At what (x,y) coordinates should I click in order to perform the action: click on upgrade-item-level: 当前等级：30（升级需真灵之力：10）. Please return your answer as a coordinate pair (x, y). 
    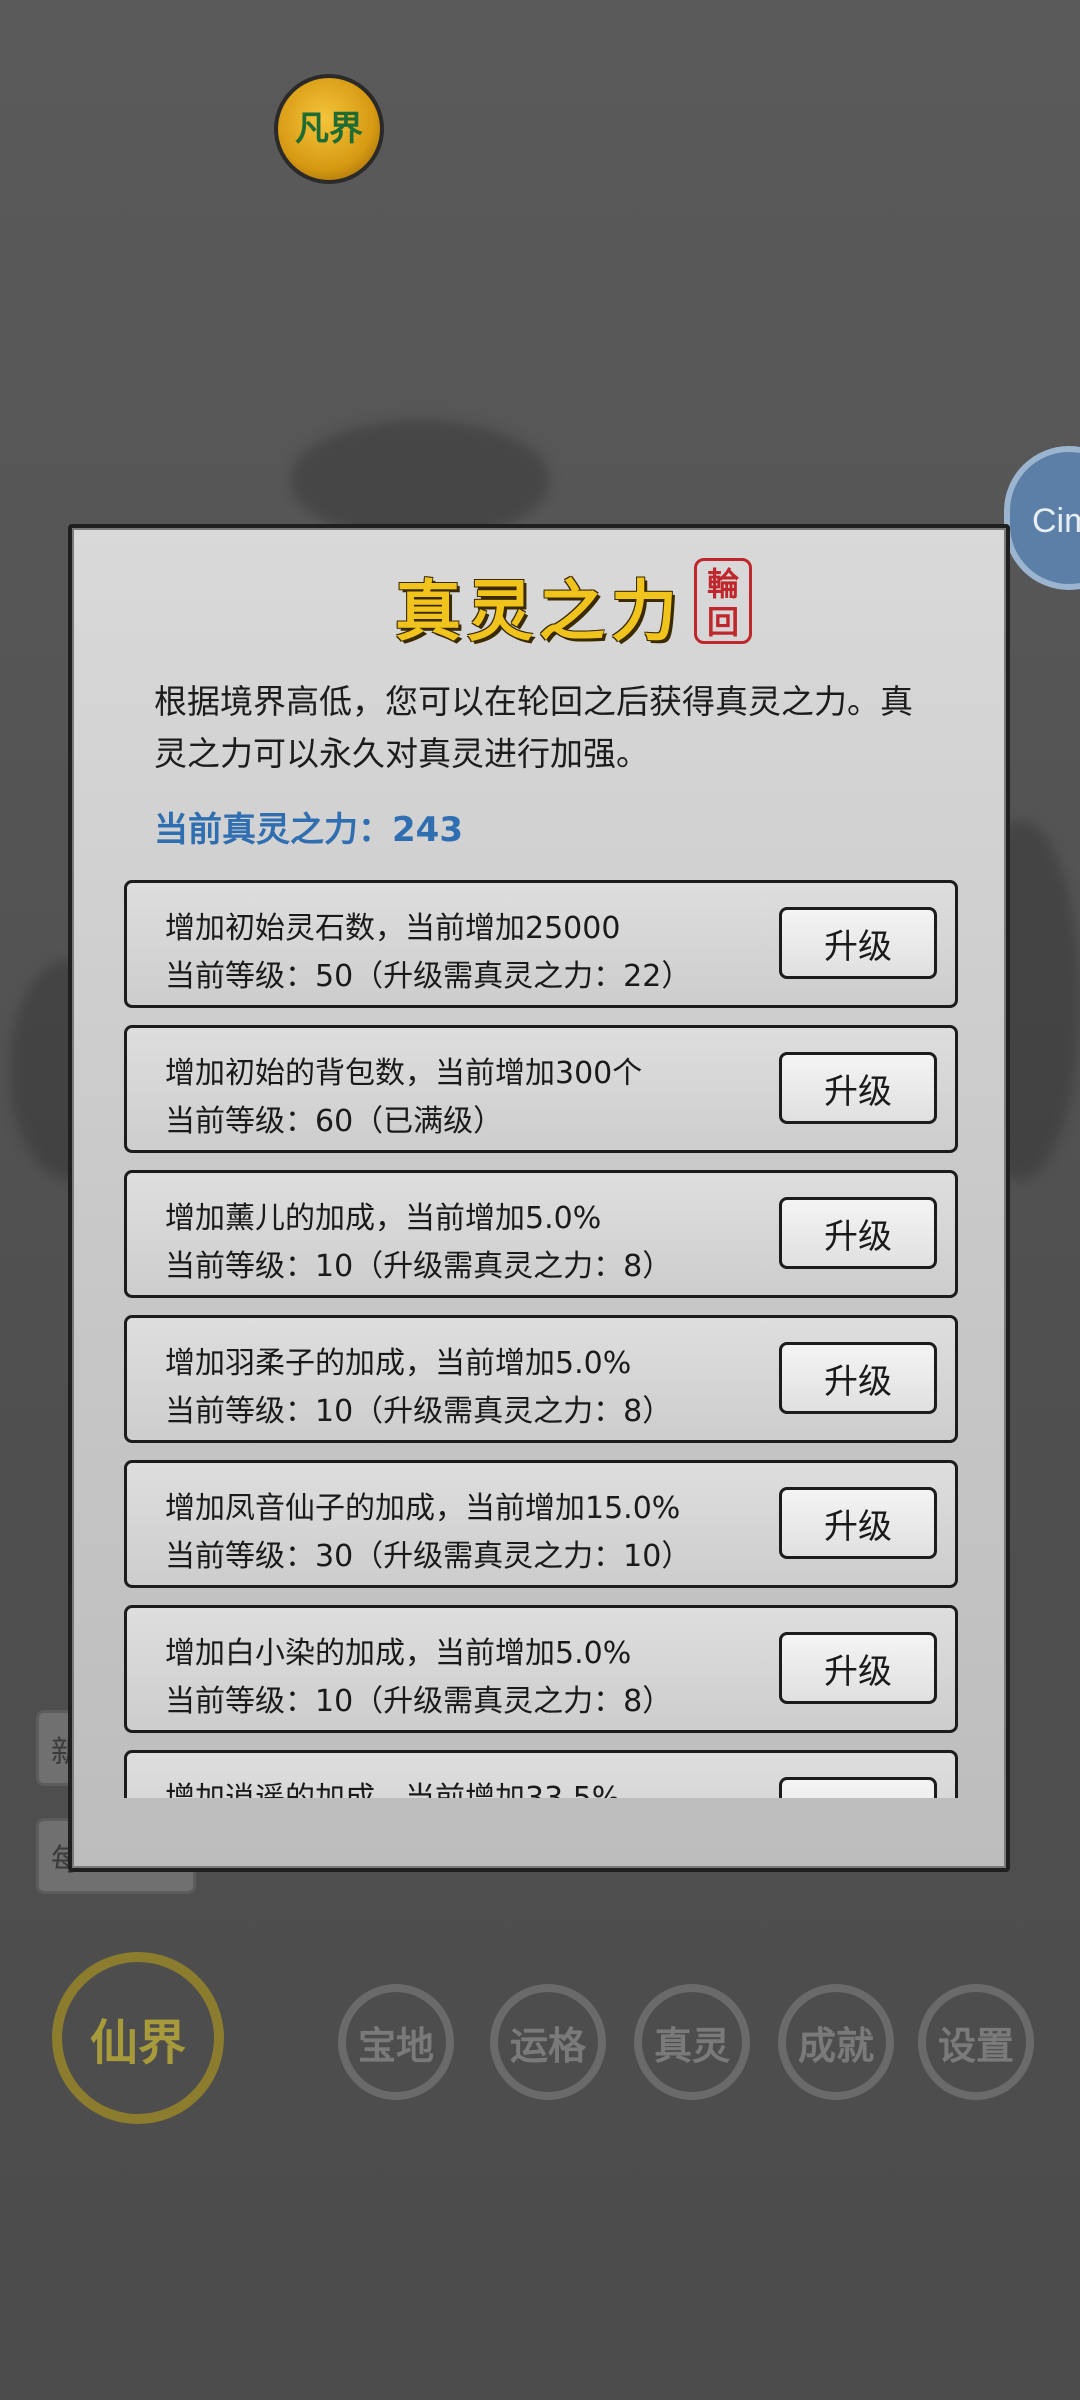
    Looking at the image, I should click on (428, 1556).